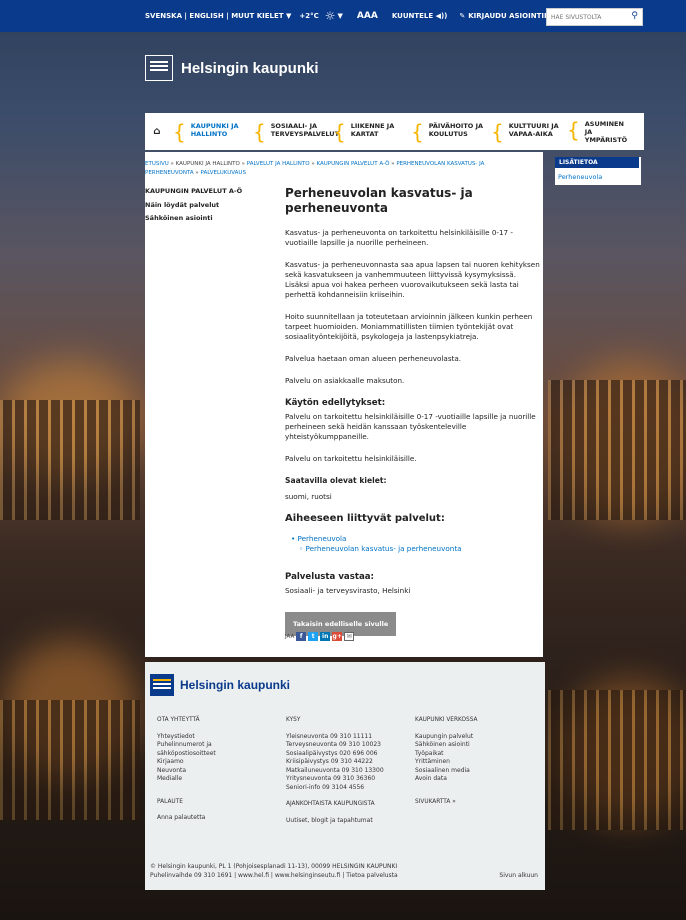  What do you see at coordinates (293, 720) in the screenshot?
I see `footer-heading: KYSY` at bounding box center [293, 720].